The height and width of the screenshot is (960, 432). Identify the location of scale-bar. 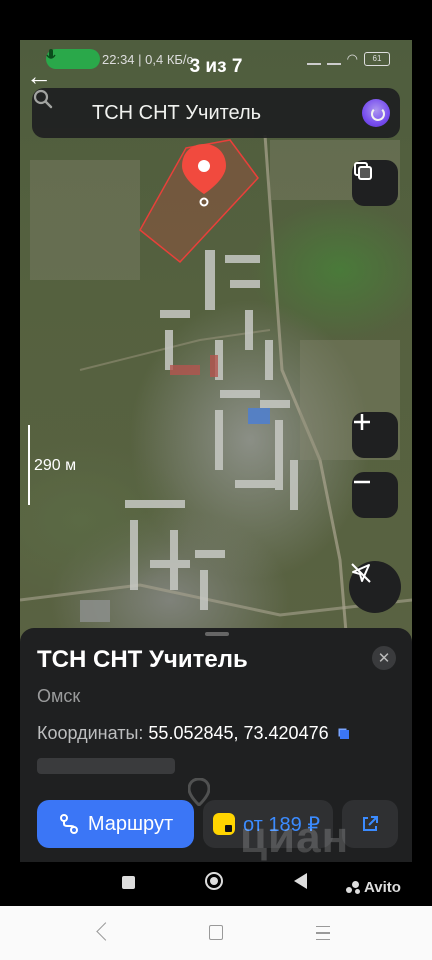
(29, 465).